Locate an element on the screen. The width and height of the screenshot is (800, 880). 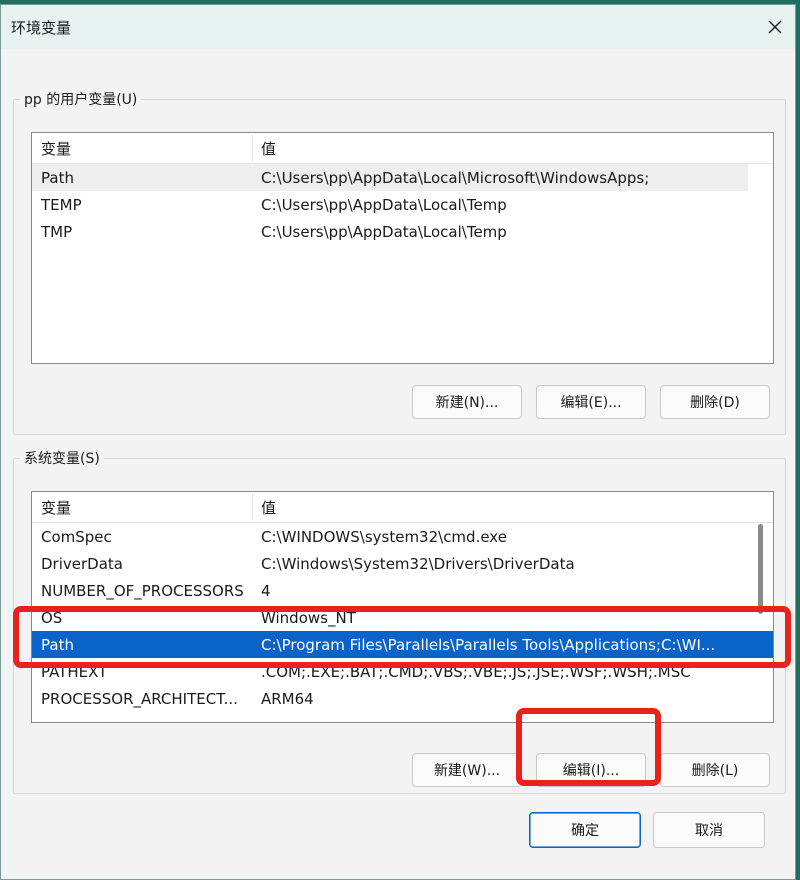
user-delete-button: 删除(D) is located at coordinates (715, 402).